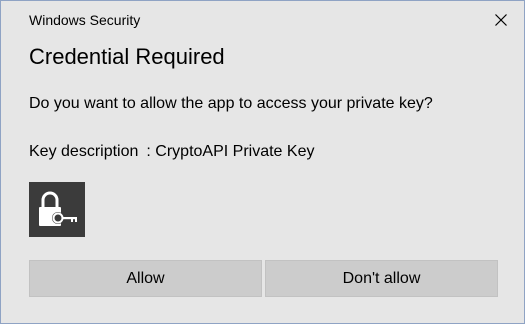  What do you see at coordinates (262, 20) in the screenshot?
I see `title-bar: Windows Security` at bounding box center [262, 20].